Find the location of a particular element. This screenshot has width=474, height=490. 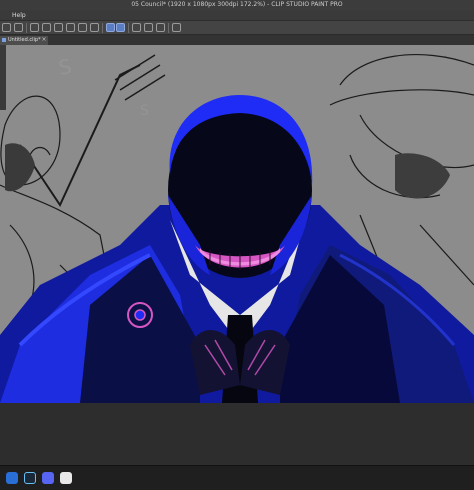

document-icon is located at coordinates (4, 40).